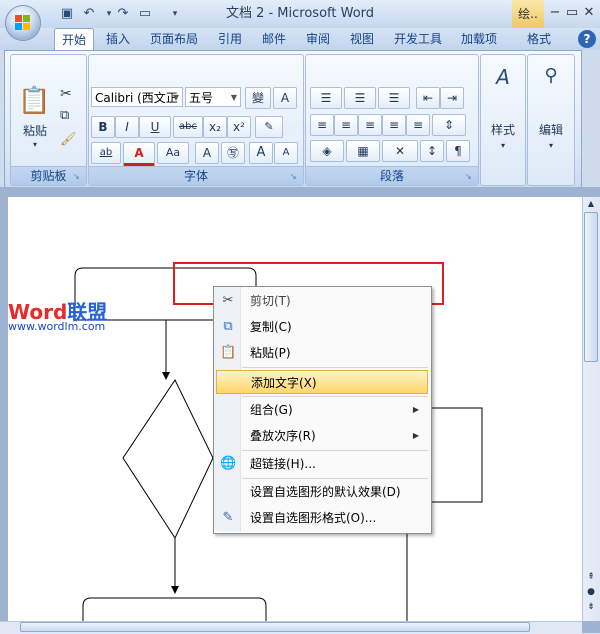 This screenshot has width=600, height=634. What do you see at coordinates (78, 177) in the screenshot?
I see `dialog-launcher-icon: ↘` at bounding box center [78, 177].